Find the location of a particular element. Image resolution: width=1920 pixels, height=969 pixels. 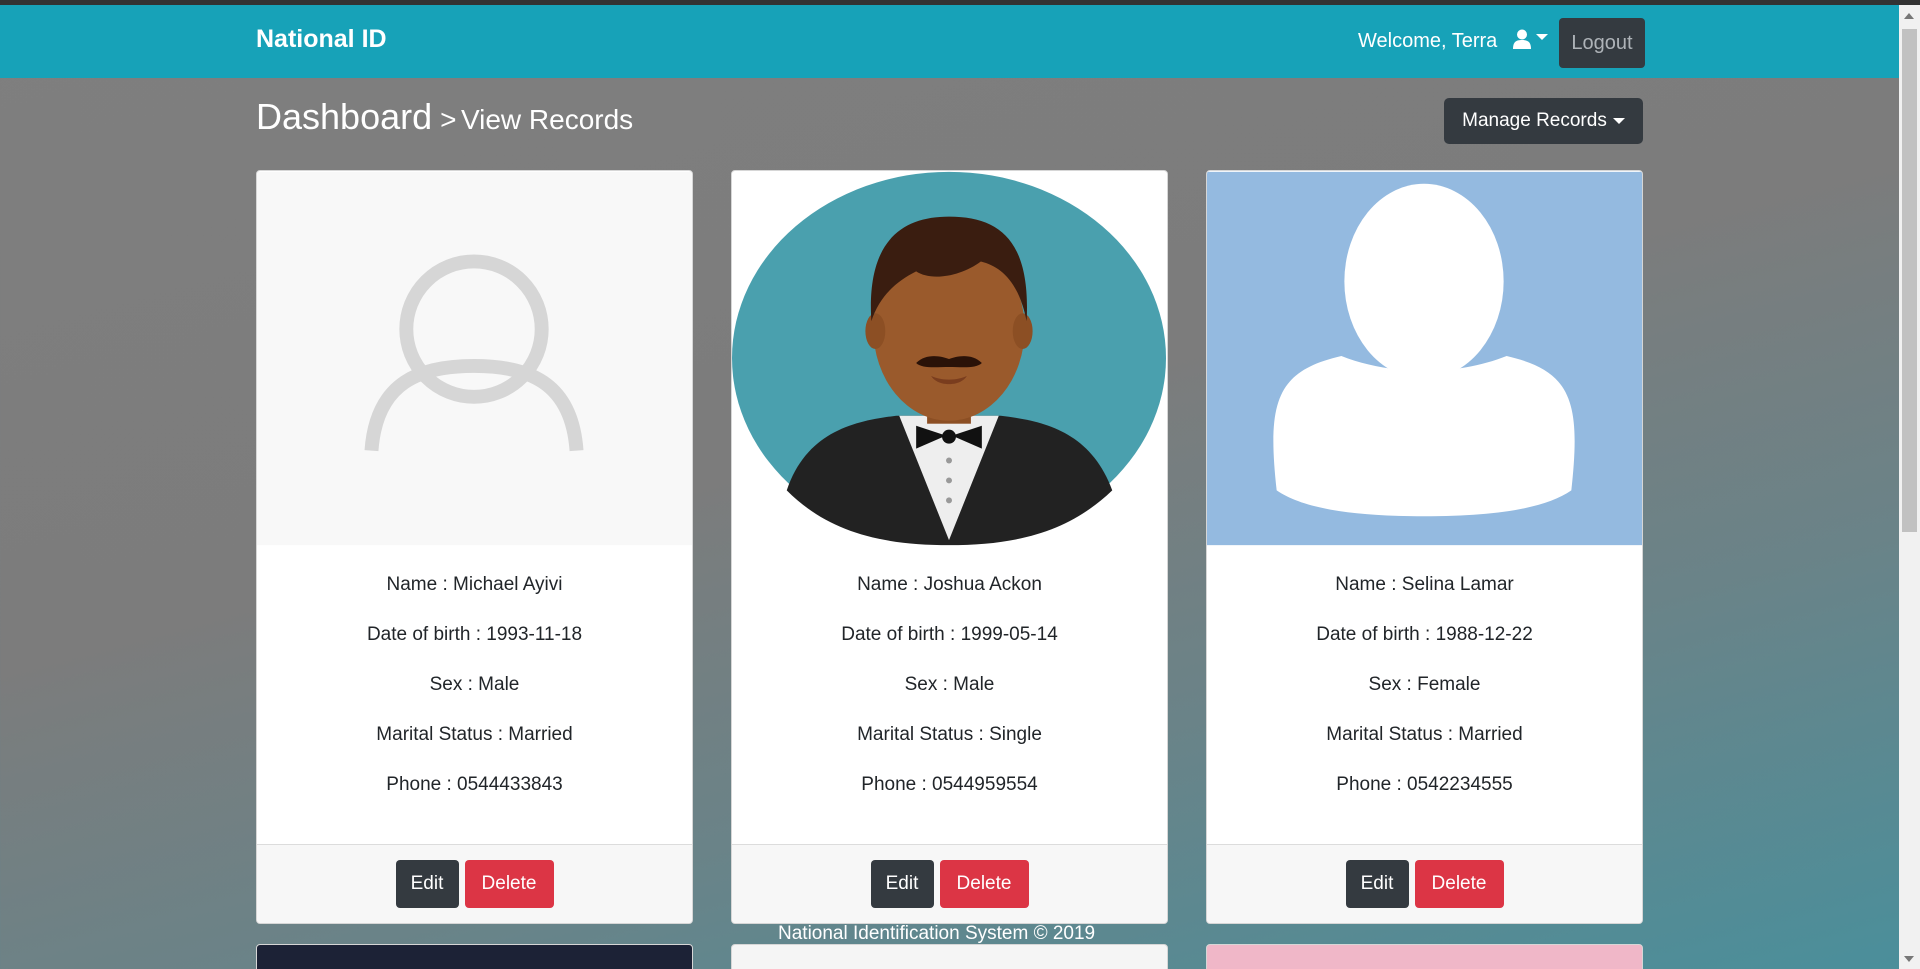

default-avatar-image is located at coordinates (474, 358).